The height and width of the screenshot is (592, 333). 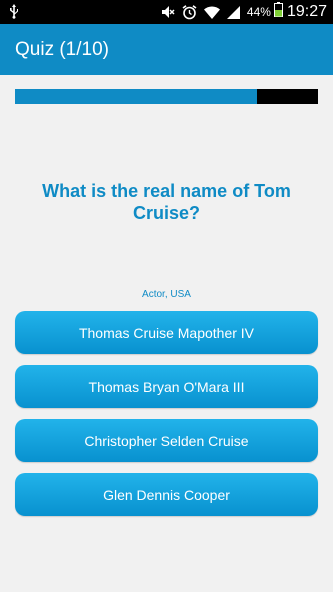 What do you see at coordinates (166, 332) in the screenshot?
I see `answer-button-1: Thomas Cruise Mapother IV` at bounding box center [166, 332].